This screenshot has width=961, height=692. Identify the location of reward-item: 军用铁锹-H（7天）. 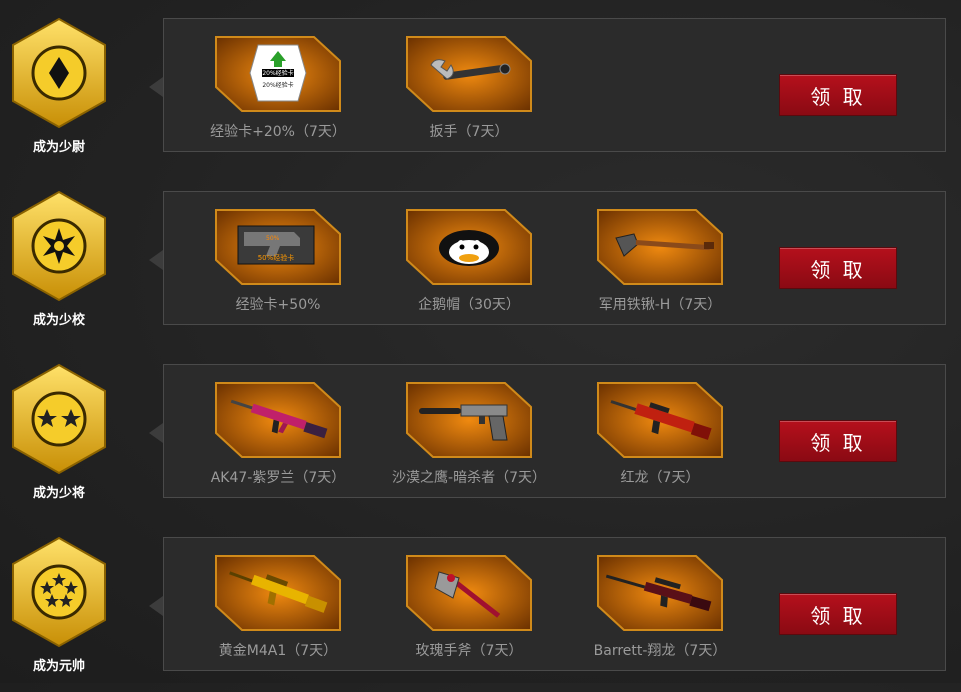
(660, 260).